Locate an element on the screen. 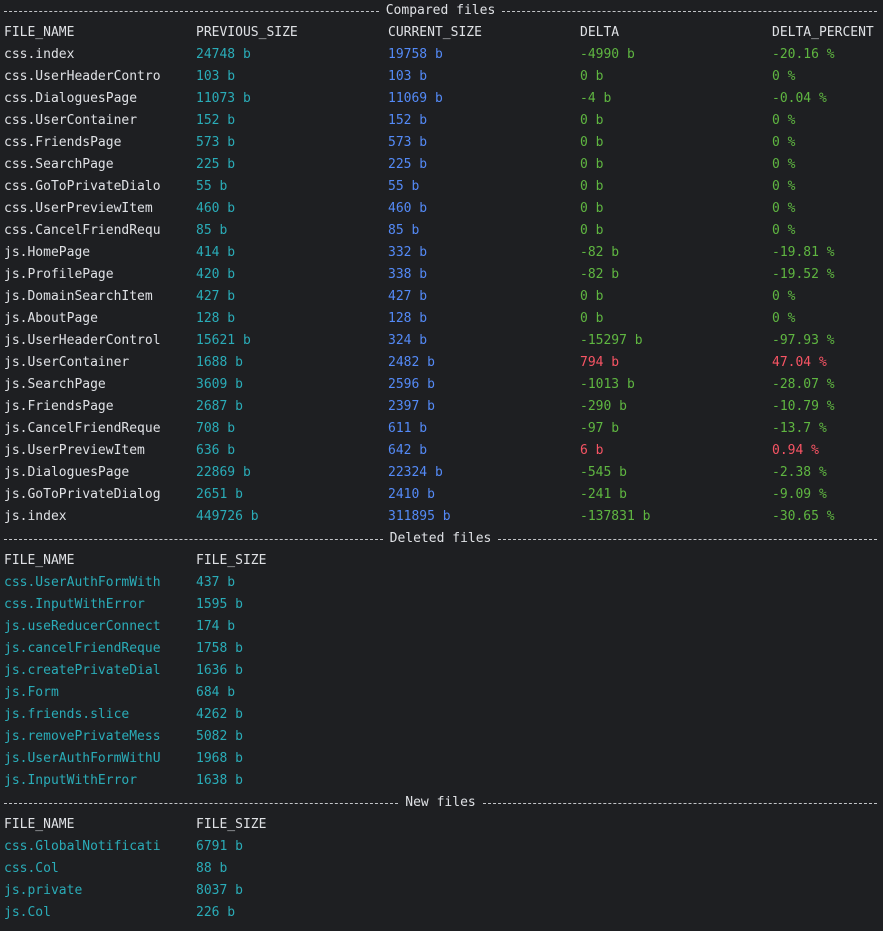  delta-percent: -19.52 % is located at coordinates (803, 274).